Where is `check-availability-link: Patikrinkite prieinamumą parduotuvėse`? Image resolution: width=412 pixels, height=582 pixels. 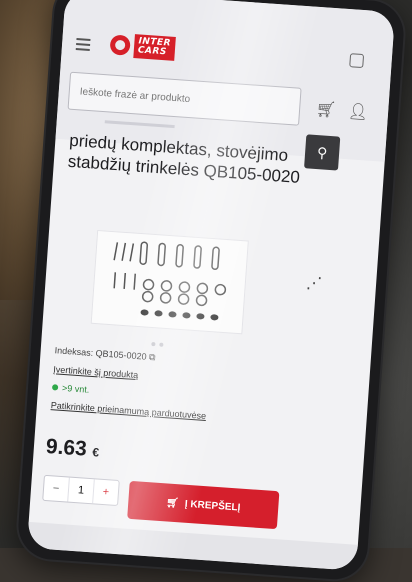
check-availability-link: Patikrinkite prieinamumą parduotuvėse is located at coordinates (129, 410).